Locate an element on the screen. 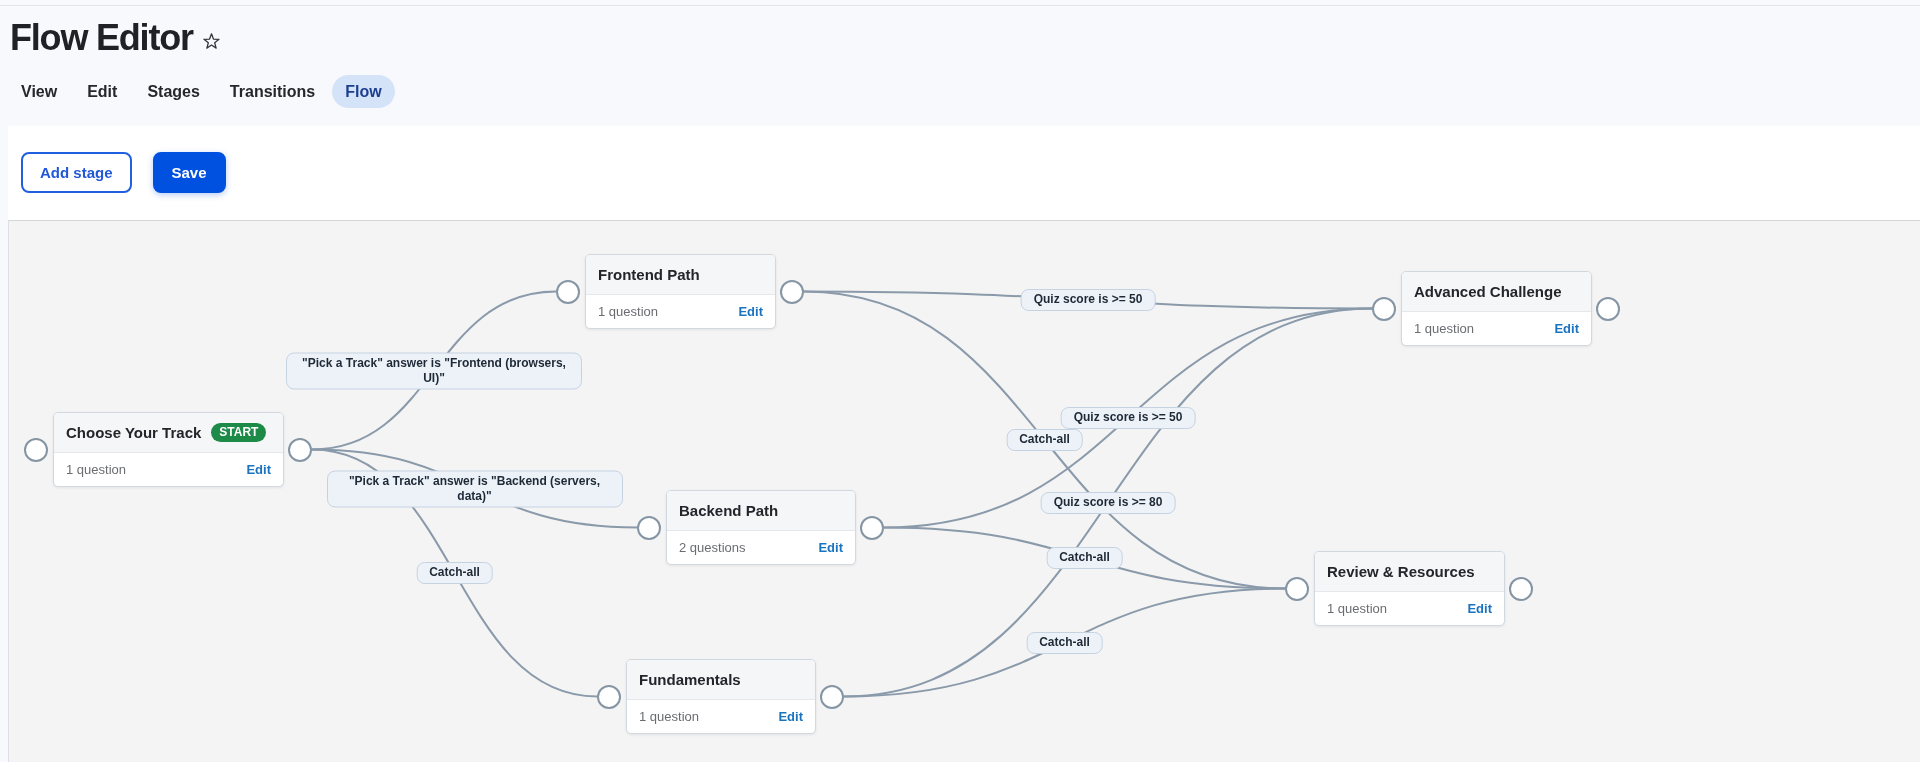  stage-title: Choose Your Track is located at coordinates (134, 432).